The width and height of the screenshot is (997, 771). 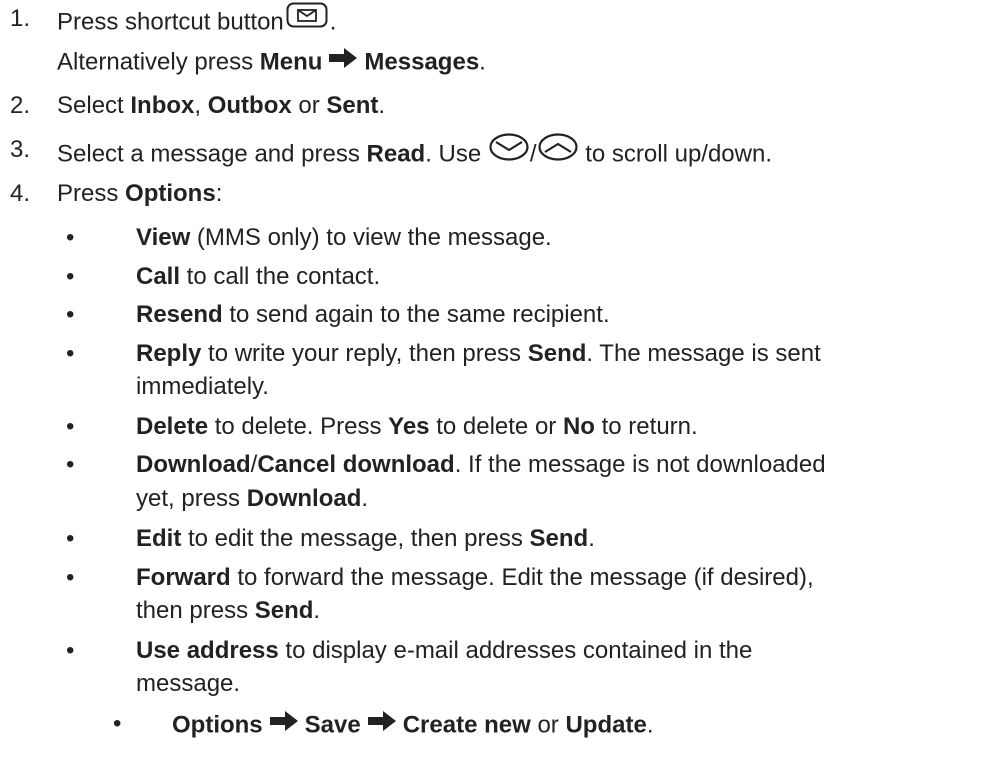 What do you see at coordinates (90, 105) in the screenshot?
I see `select-text: Select` at bounding box center [90, 105].